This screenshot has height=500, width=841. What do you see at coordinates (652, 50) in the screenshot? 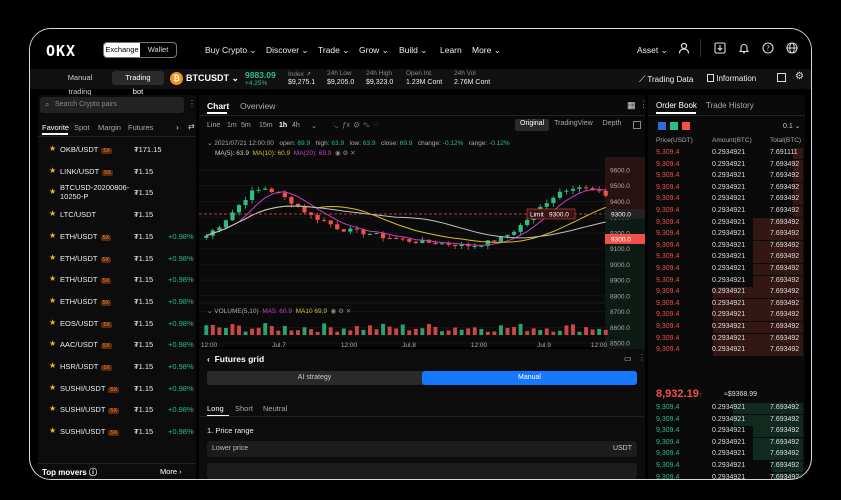
I see `asset-menu: Asset ⌄` at bounding box center [652, 50].